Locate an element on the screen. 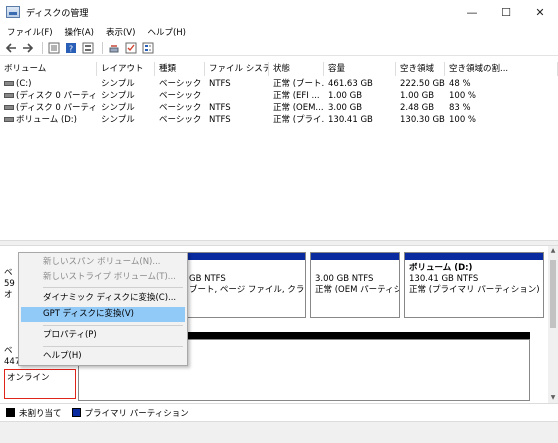 The width and height of the screenshot is (558, 443). col-volume: ボリューム is located at coordinates (48, 69).